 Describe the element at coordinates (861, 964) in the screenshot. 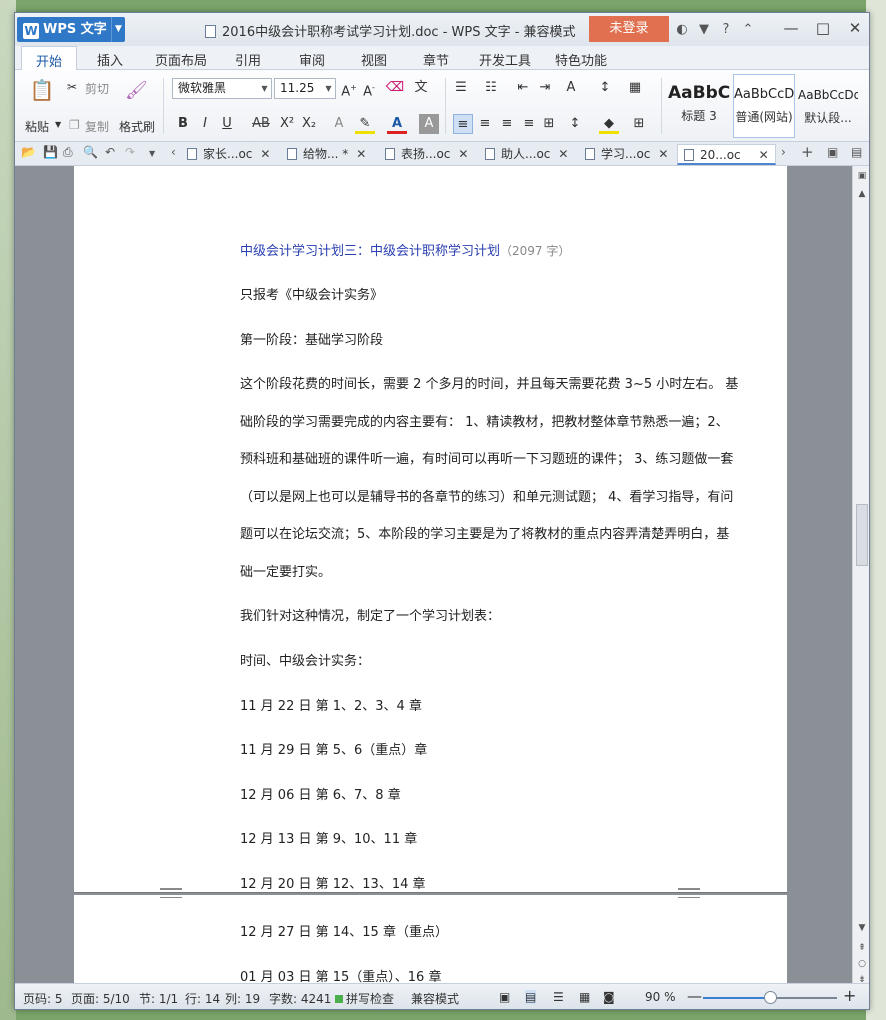

I see `select-browse-object-icon: ○` at that location.